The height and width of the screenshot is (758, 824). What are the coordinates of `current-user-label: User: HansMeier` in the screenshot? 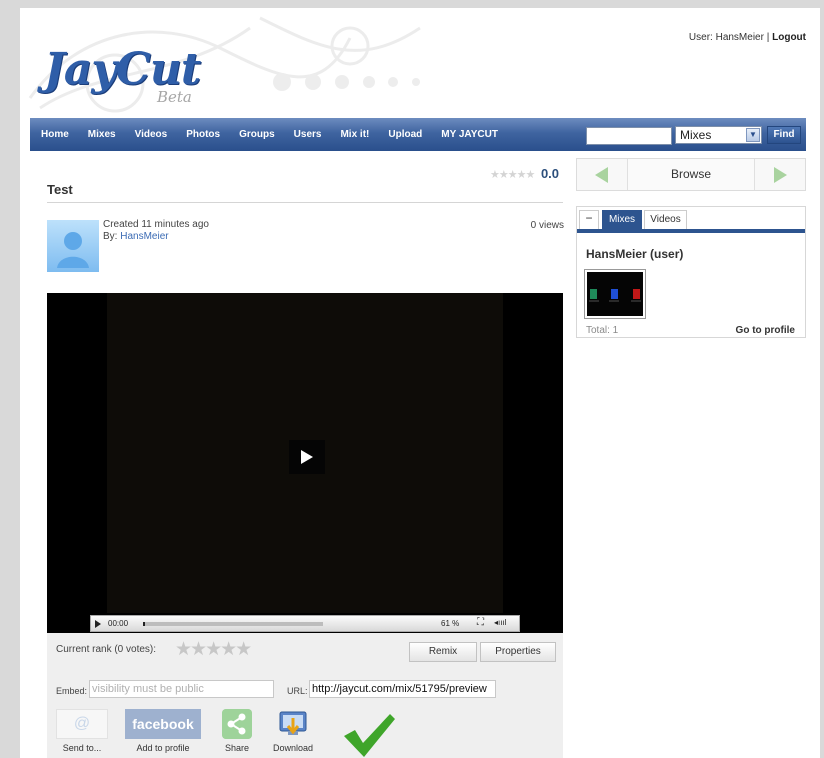 It's located at (726, 37).